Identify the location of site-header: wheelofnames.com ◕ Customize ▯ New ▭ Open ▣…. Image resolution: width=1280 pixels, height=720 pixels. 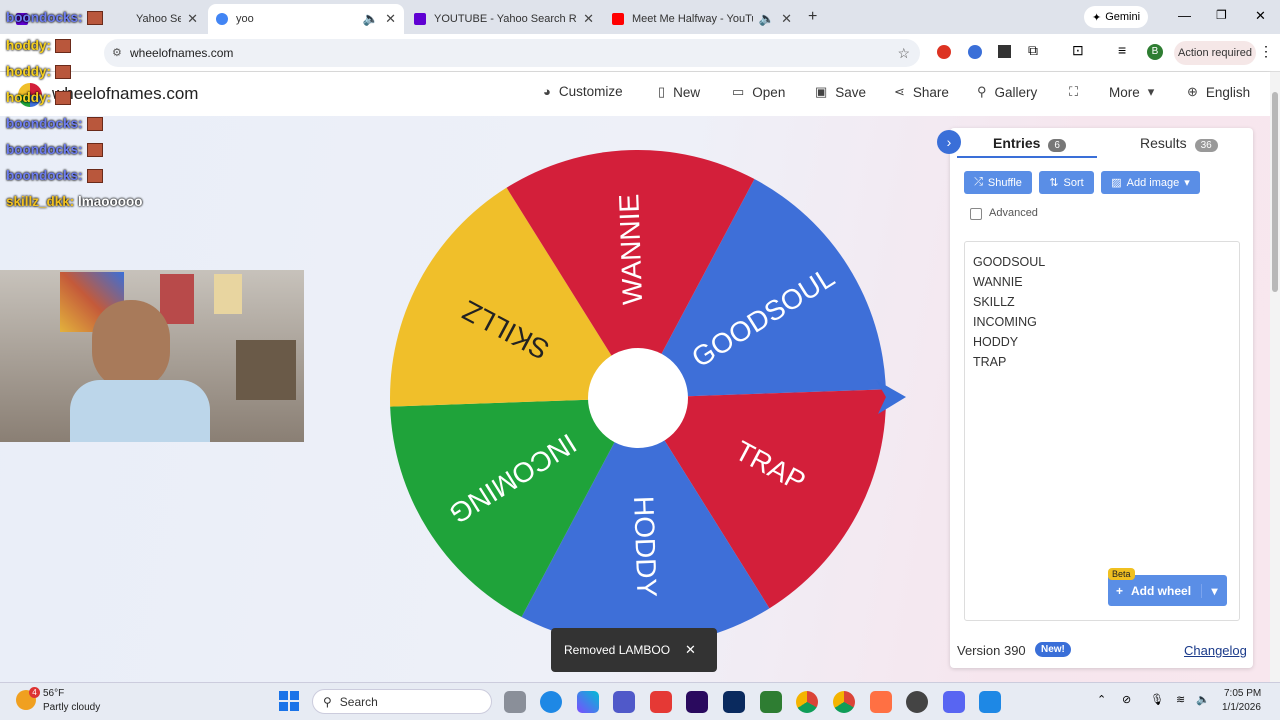
(635, 94).